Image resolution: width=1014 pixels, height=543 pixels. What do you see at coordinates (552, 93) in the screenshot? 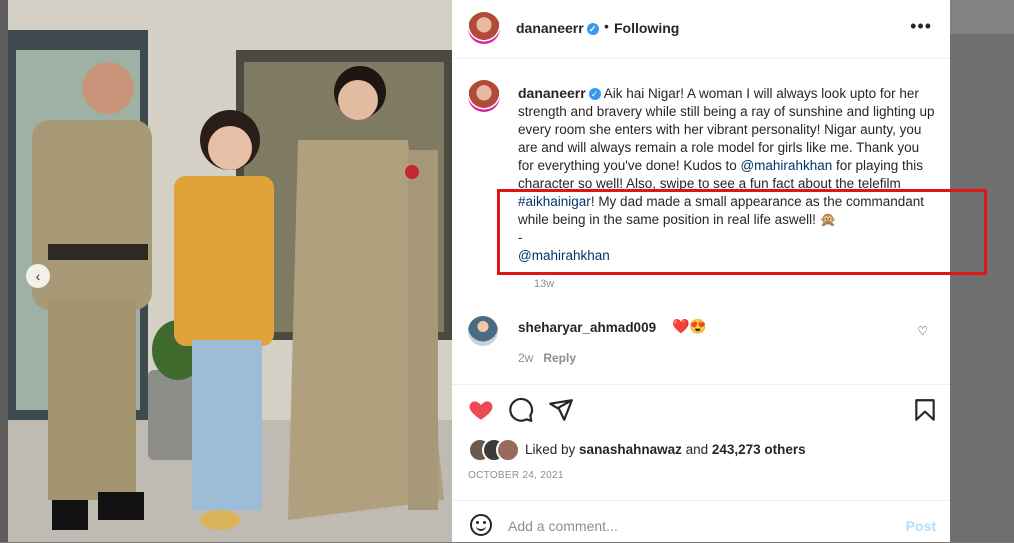
I see `caption-username: dananeerr` at bounding box center [552, 93].